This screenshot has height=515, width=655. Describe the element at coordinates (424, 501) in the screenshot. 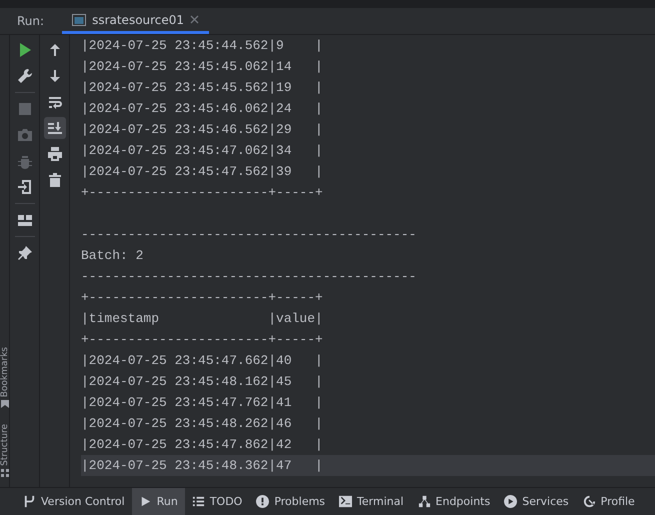

I see `nodes-icon` at that location.